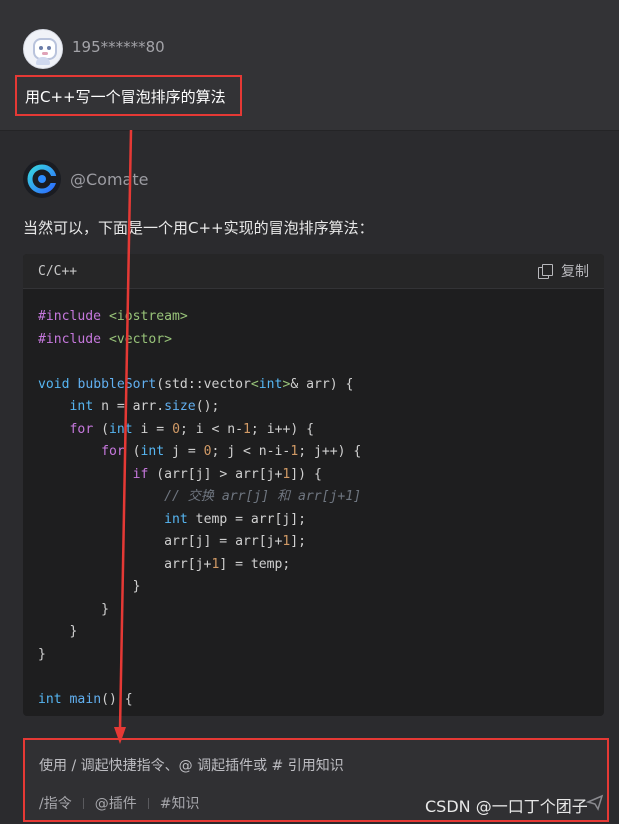 The height and width of the screenshot is (824, 619). What do you see at coordinates (198, 228) in the screenshot?
I see `bot-intro-text: 当然可以，下面是一个用C++实现的冒泡排序算法：` at bounding box center [198, 228].